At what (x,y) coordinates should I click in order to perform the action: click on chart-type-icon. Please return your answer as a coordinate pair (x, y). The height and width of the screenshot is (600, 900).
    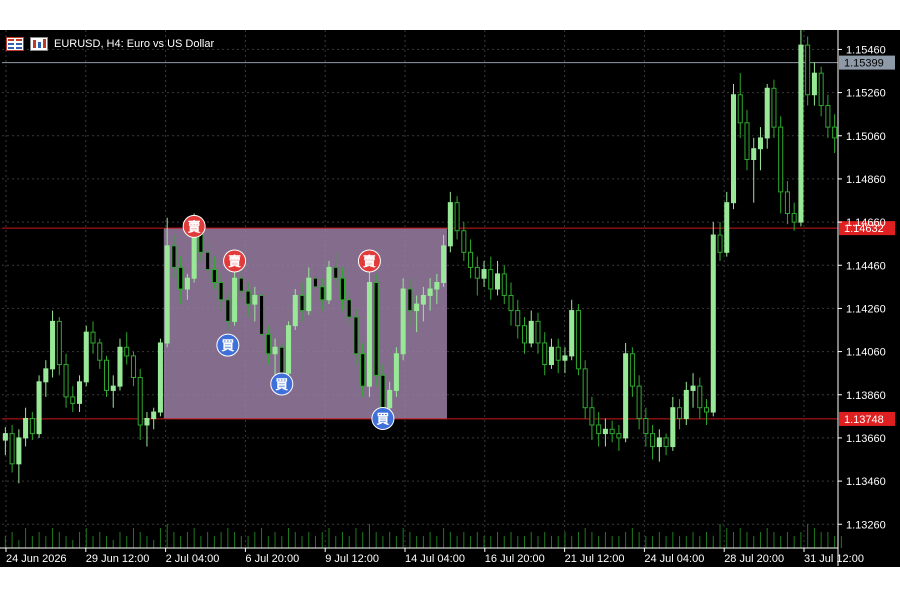
    Looking at the image, I should click on (39, 44).